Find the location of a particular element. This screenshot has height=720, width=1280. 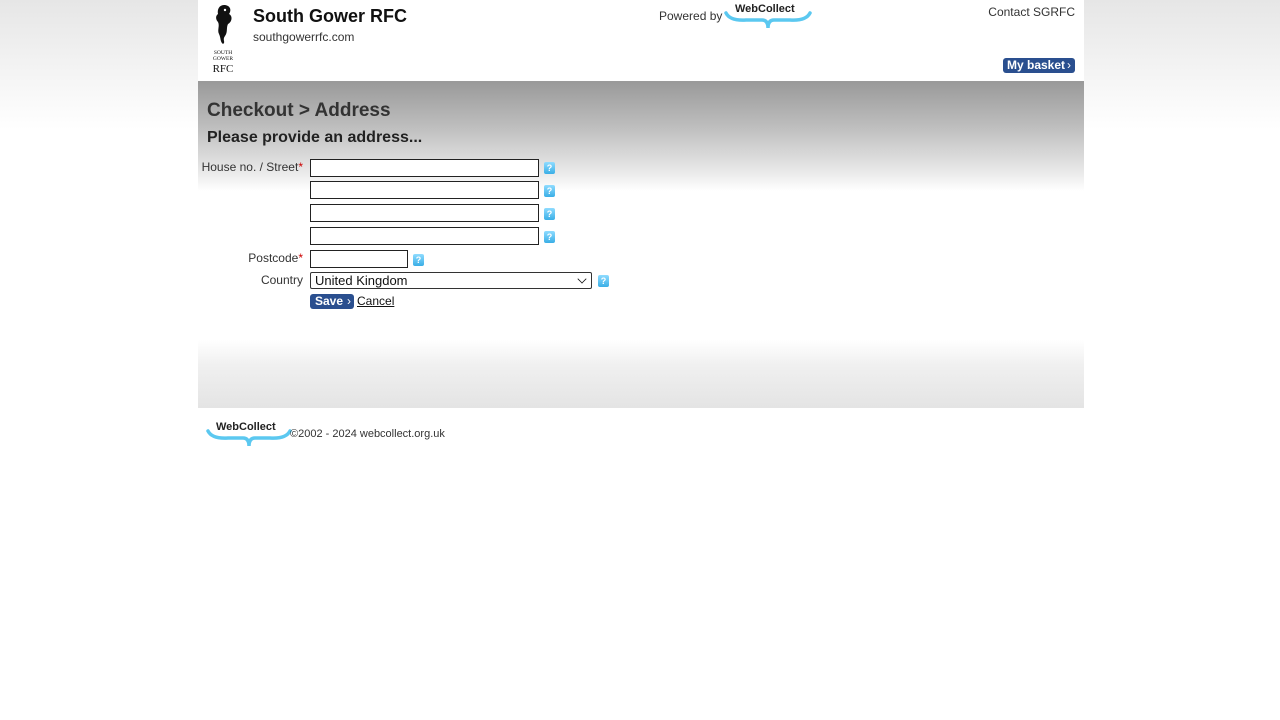

chevron-down-icon is located at coordinates (582, 279).